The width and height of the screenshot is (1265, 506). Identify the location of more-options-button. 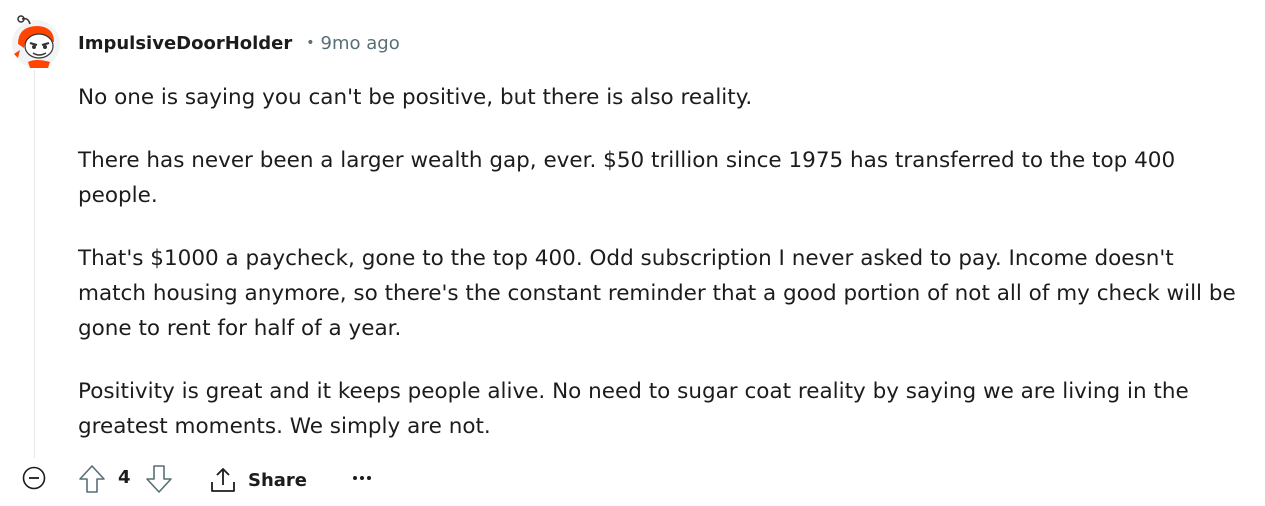
(362, 478).